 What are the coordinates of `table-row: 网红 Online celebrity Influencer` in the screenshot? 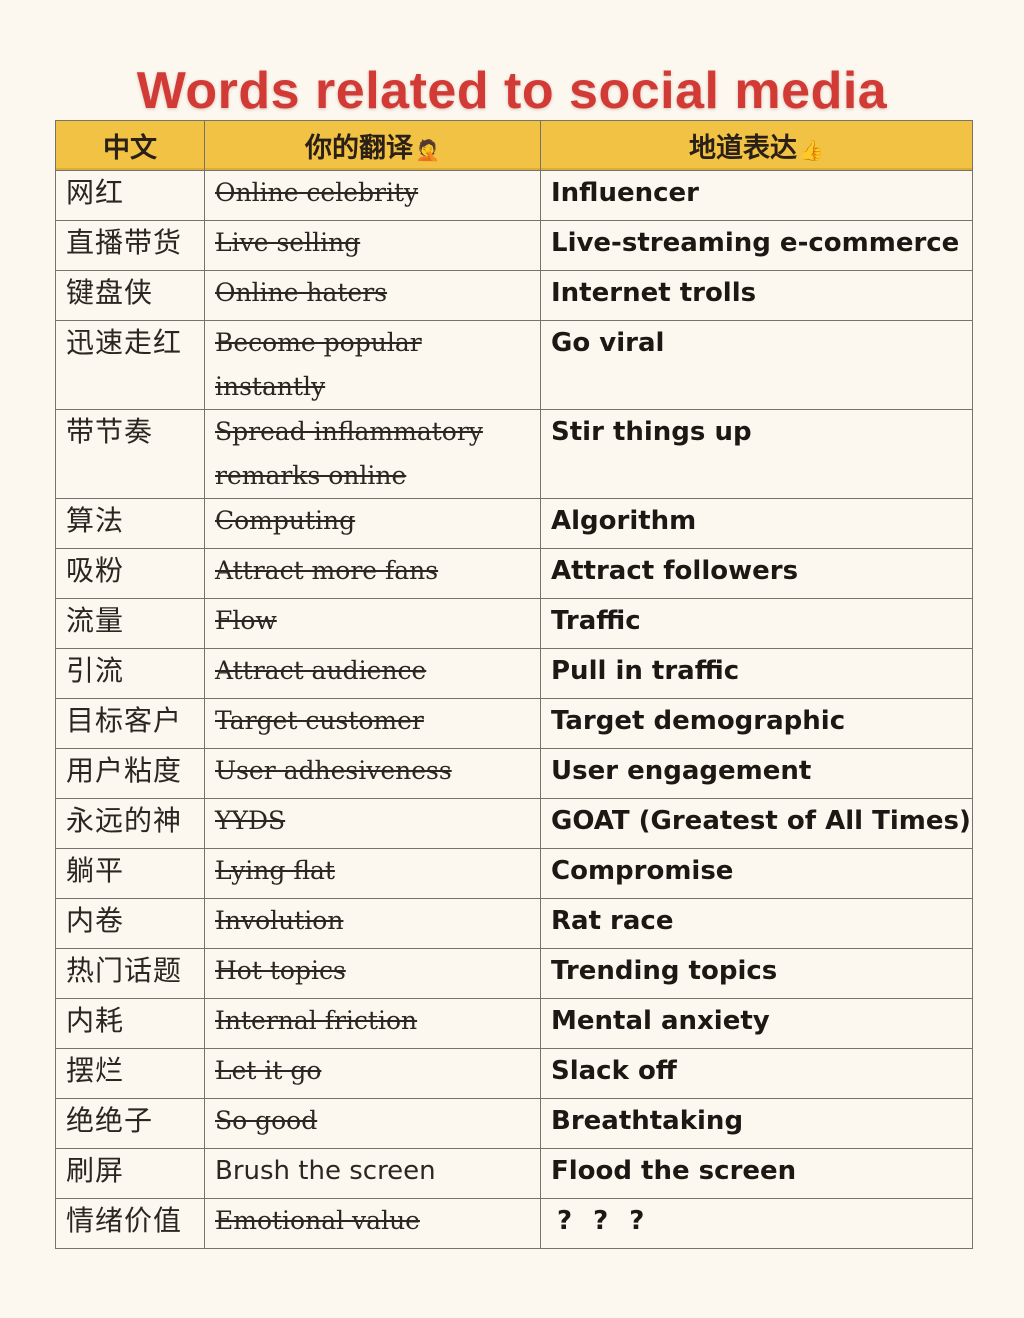 It's located at (514, 195).